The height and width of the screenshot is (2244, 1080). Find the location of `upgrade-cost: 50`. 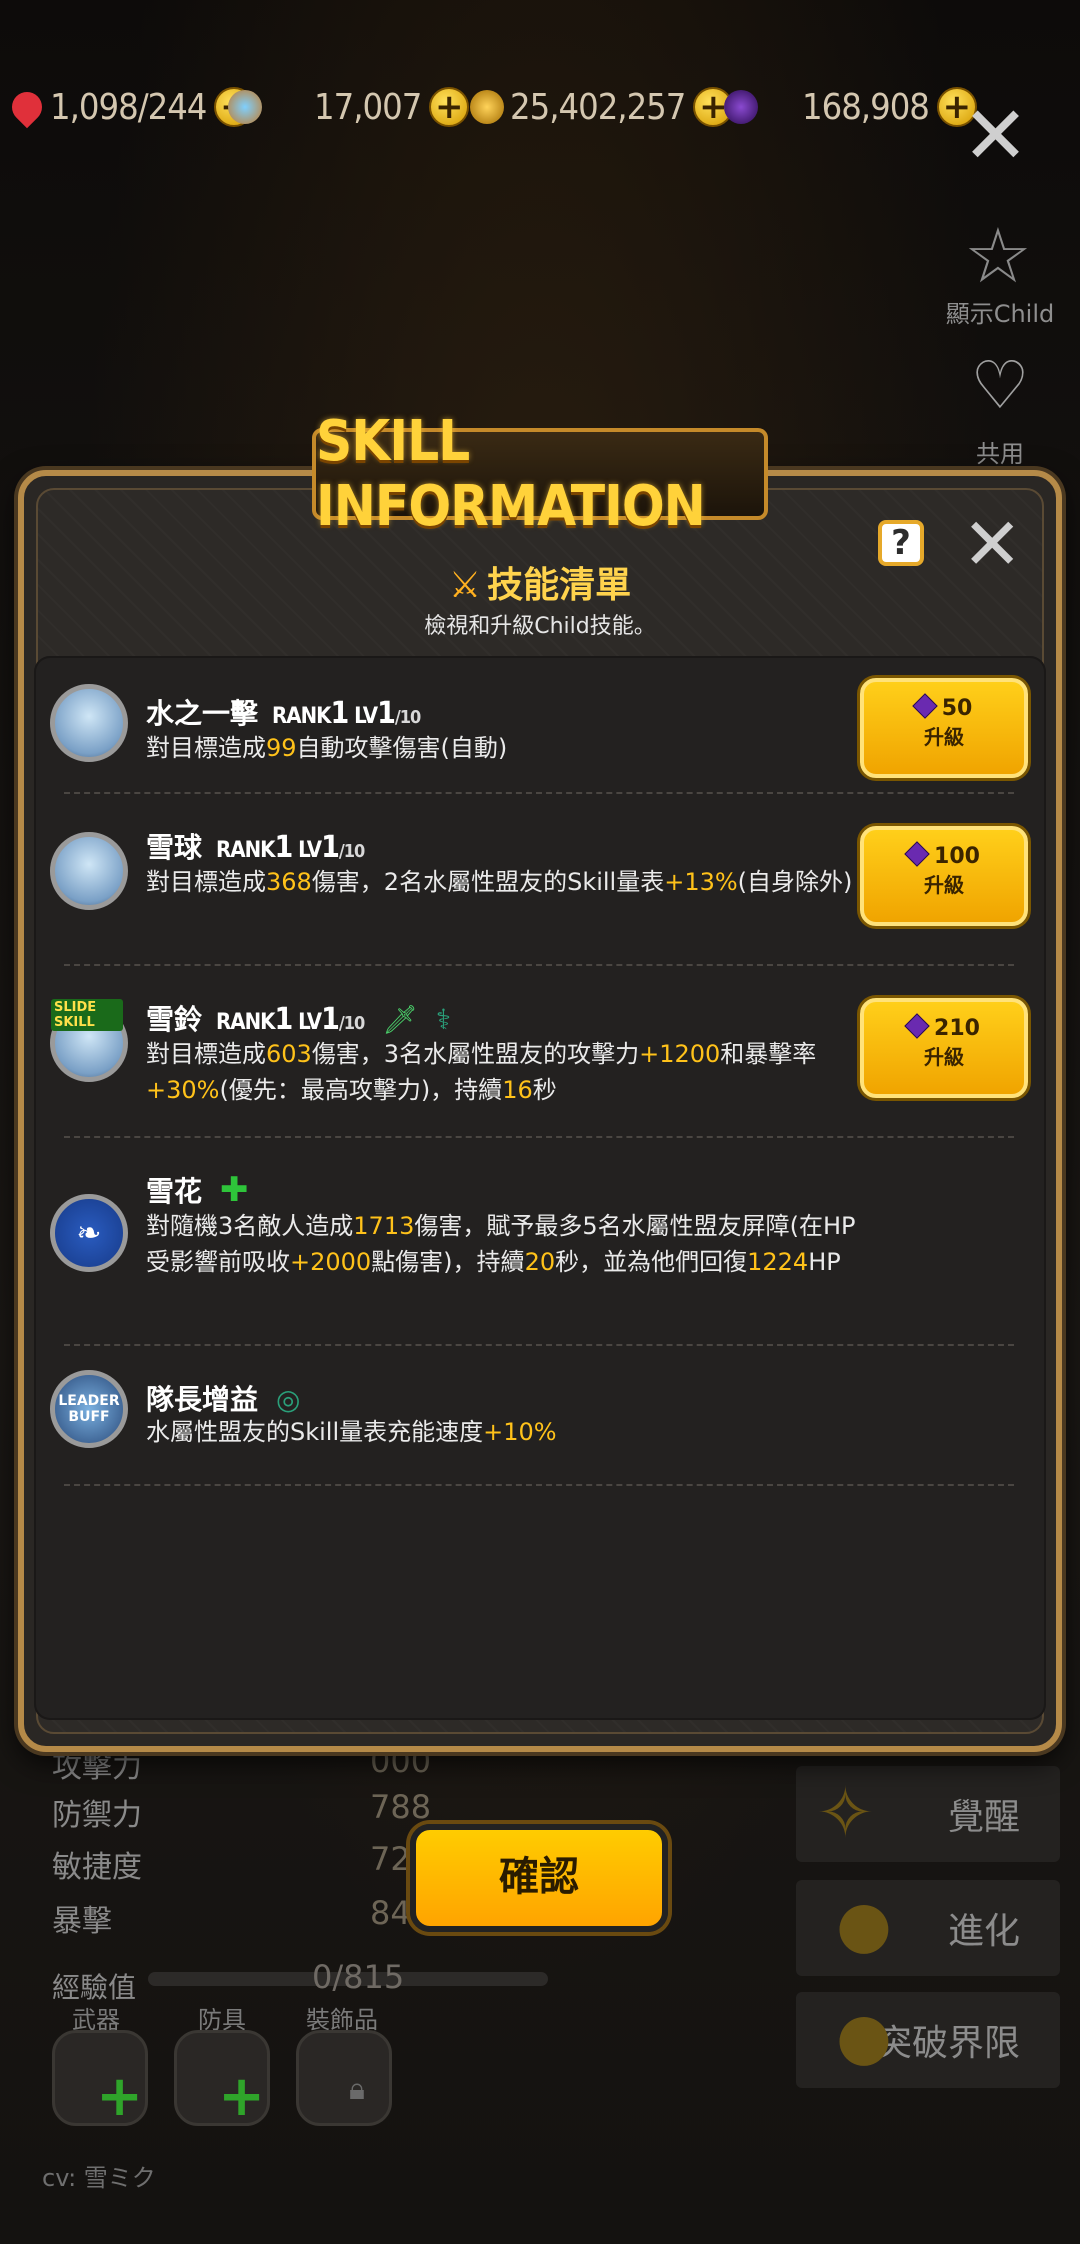

upgrade-cost: 50 is located at coordinates (957, 708).